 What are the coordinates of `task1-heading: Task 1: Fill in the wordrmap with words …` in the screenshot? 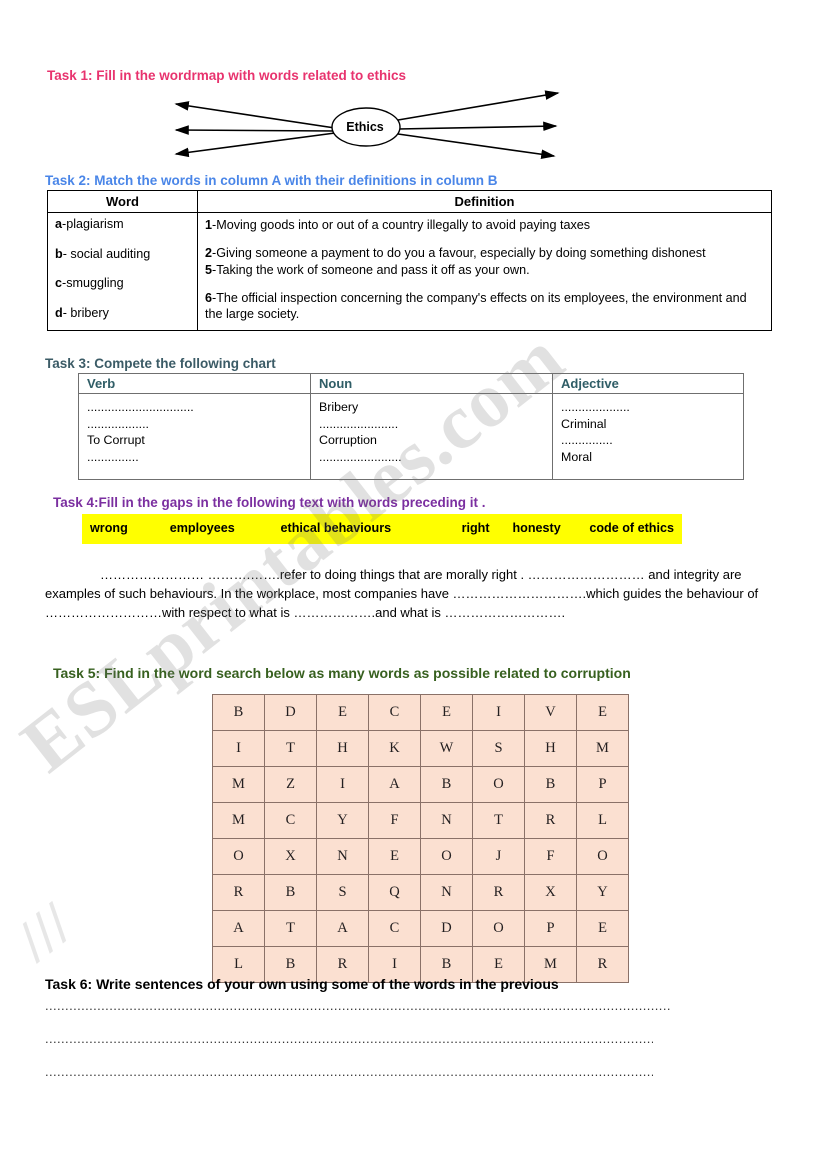 It's located at (227, 75).